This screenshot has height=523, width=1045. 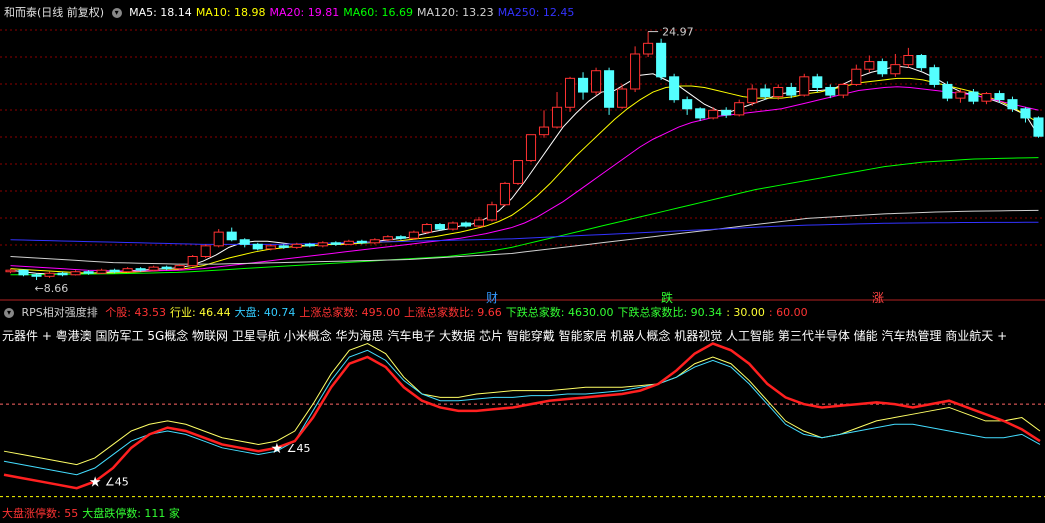 What do you see at coordinates (200, 312) in the screenshot?
I see `rps-stat-1: 行业: 46.44` at bounding box center [200, 312].